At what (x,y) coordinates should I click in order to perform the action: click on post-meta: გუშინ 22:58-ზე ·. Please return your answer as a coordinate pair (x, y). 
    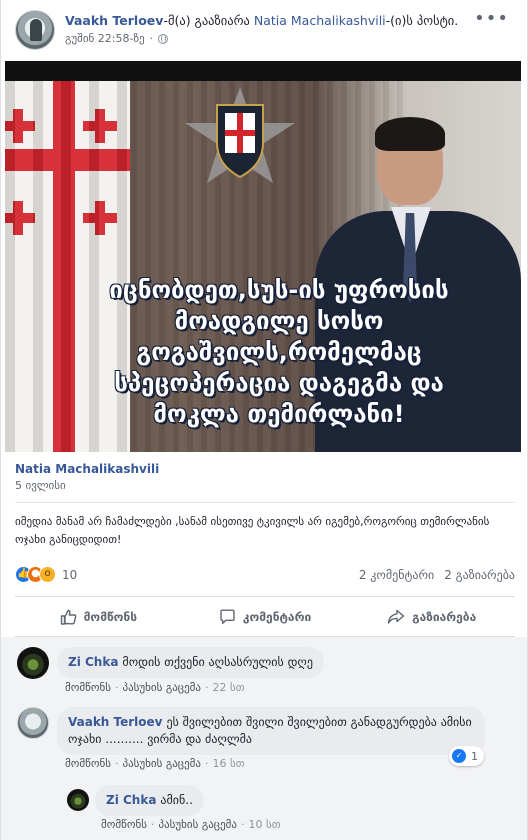
    Looking at the image, I should click on (117, 38).